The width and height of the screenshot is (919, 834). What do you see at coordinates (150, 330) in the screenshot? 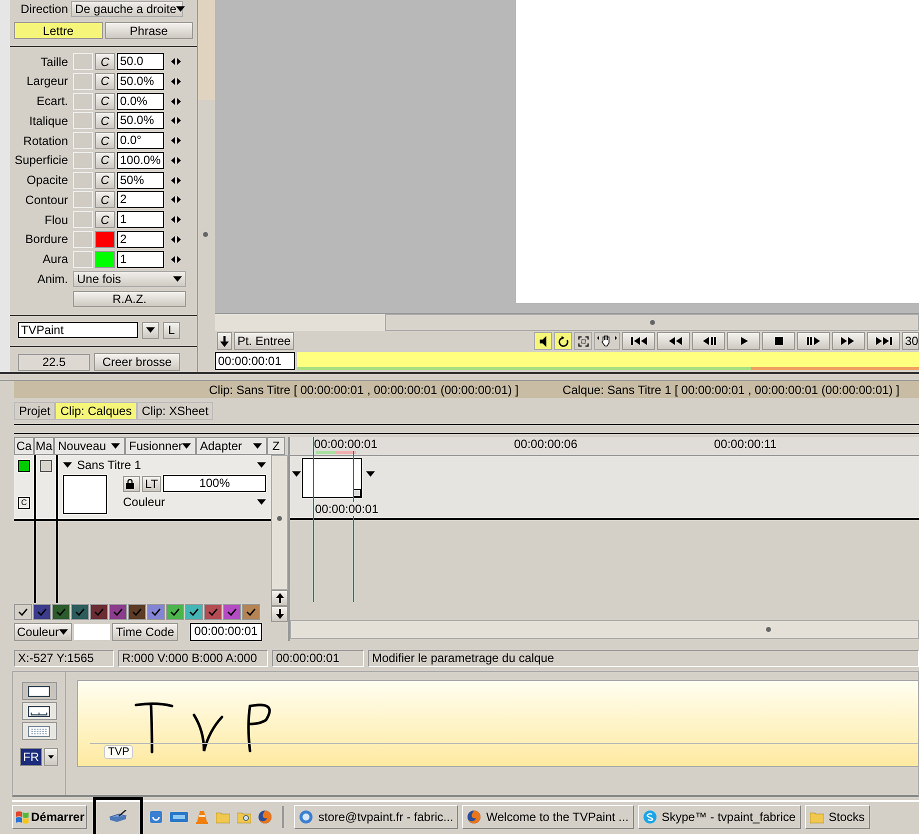
I see `dropdown-button` at bounding box center [150, 330].